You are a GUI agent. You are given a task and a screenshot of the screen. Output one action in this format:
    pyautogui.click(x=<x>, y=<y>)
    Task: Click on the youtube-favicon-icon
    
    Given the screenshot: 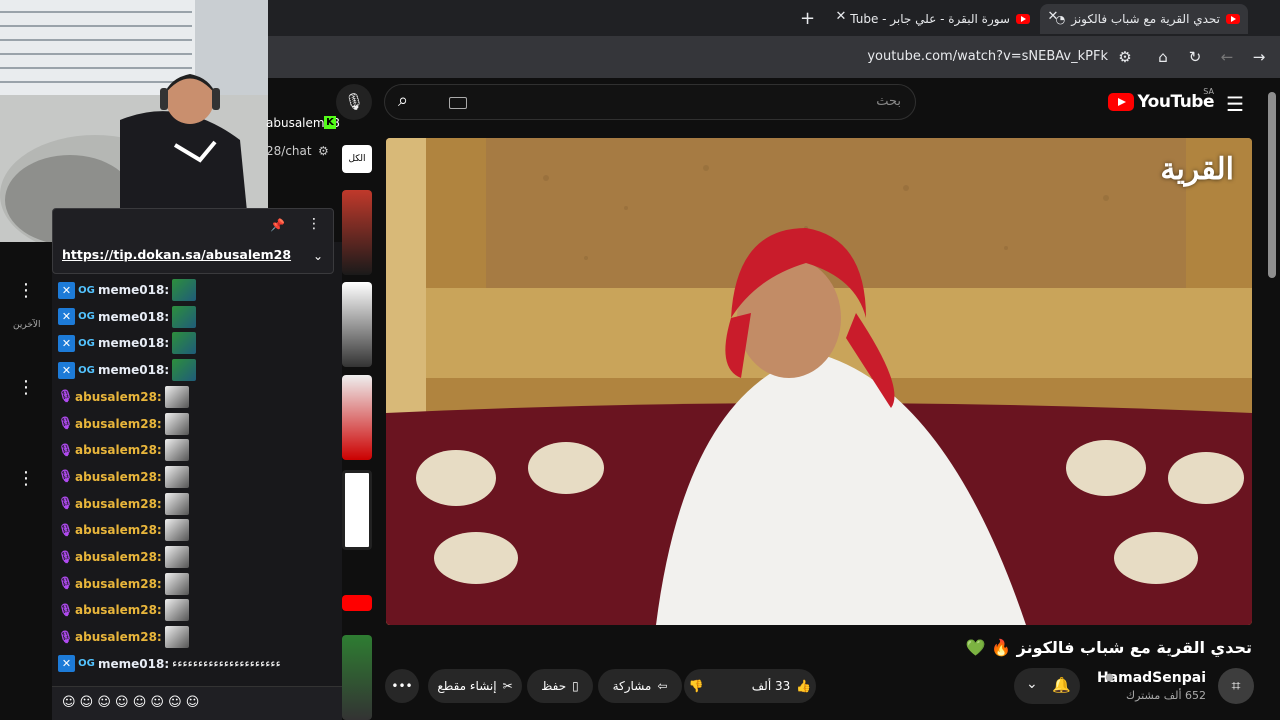 What is the action you would take?
    pyautogui.click(x=1233, y=19)
    